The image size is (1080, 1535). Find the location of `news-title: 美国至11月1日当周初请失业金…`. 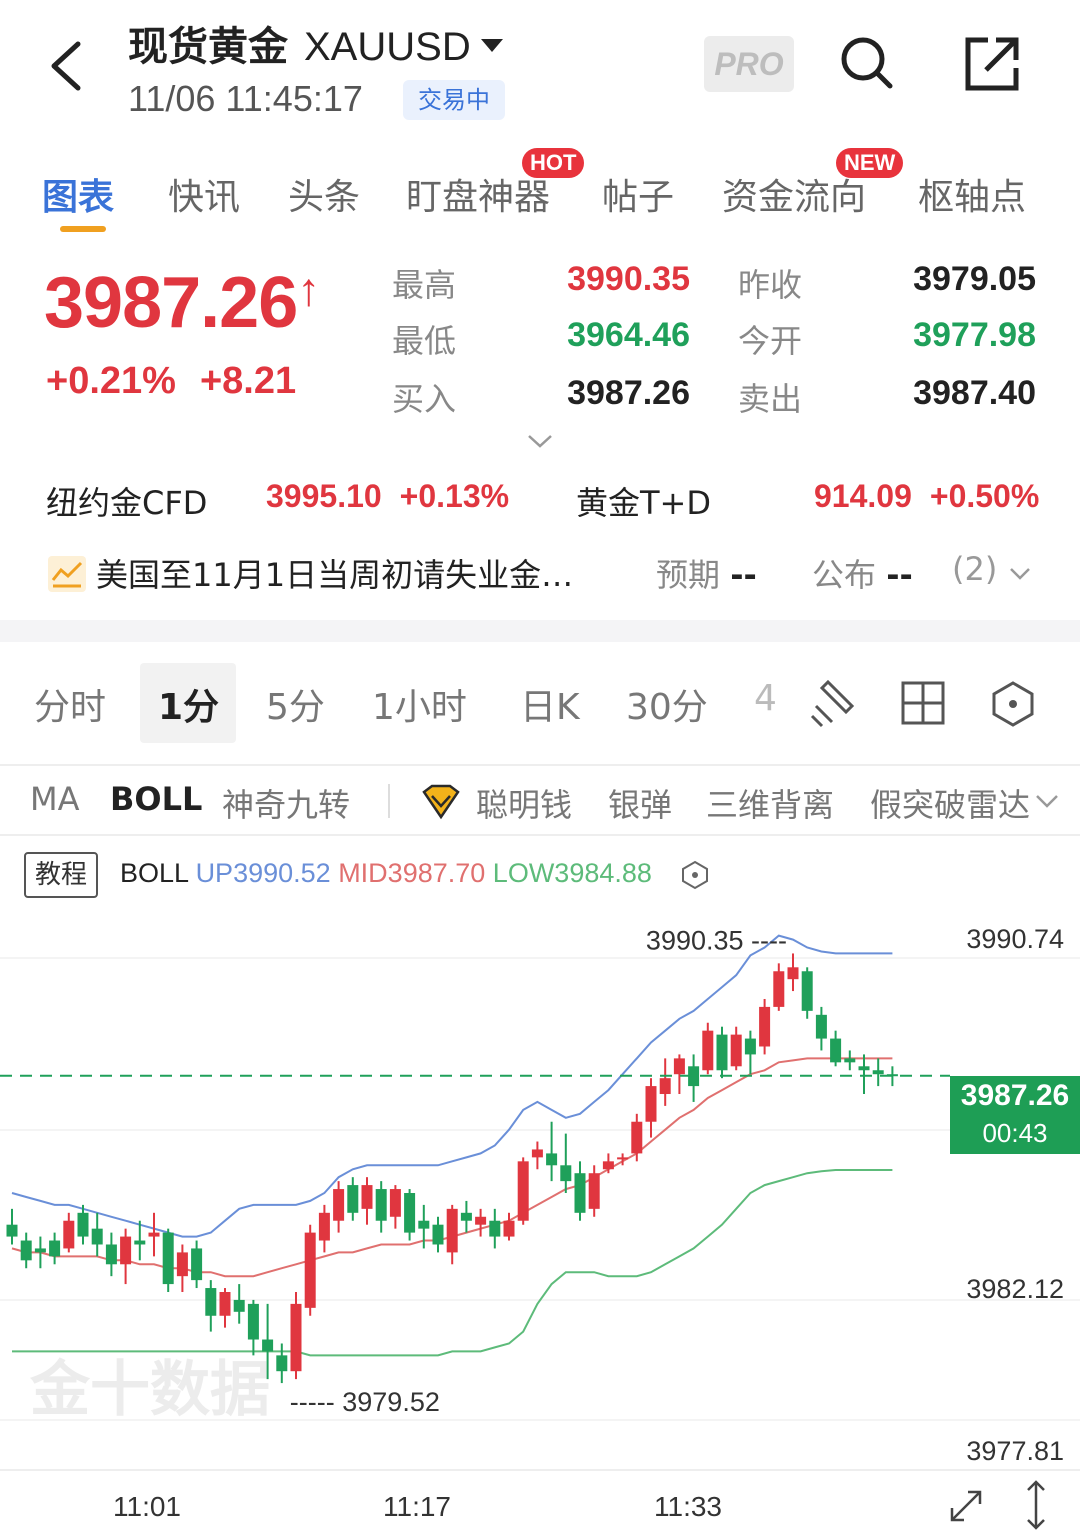

news-title: 美国至11月1日当周初请失业金… is located at coordinates (334, 573).